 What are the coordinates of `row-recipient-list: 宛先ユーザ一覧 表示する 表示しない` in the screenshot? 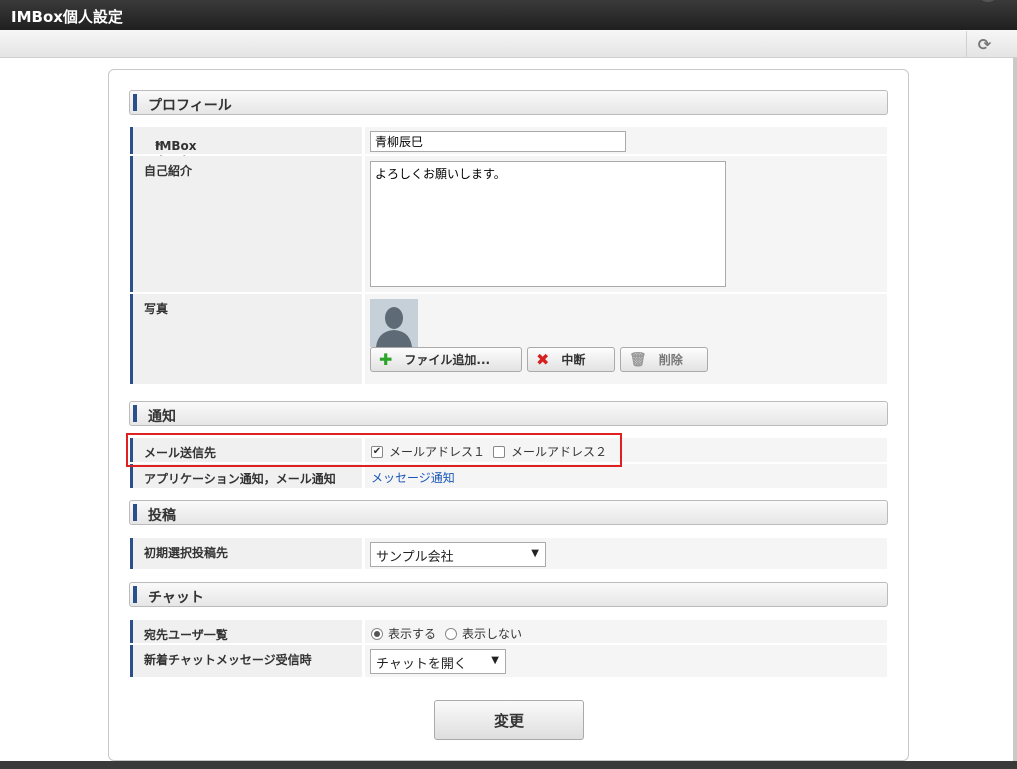 It's located at (508, 631).